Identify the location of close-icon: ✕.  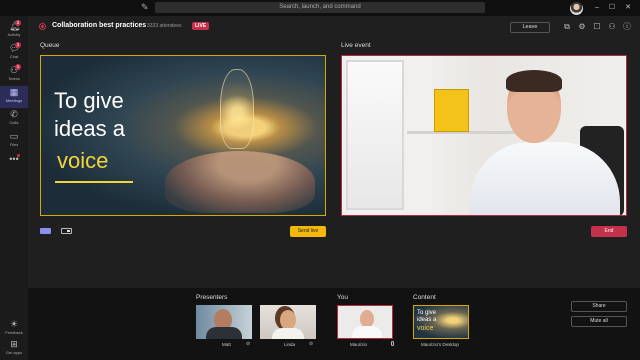
(628, 8).